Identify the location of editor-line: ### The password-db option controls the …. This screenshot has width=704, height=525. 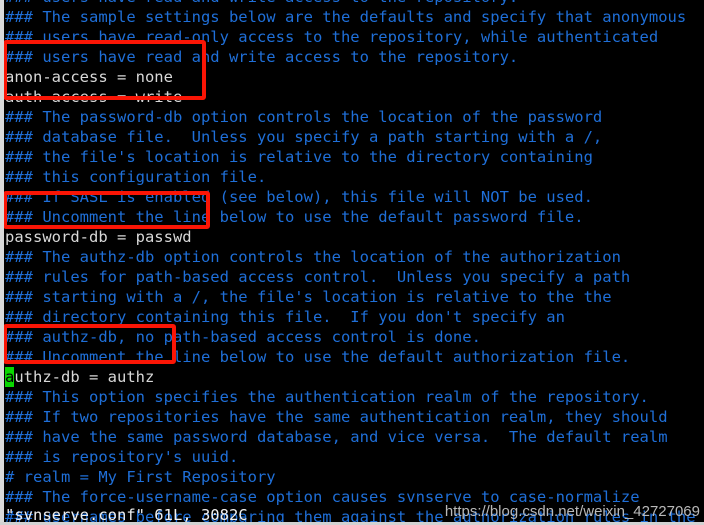
(304, 117).